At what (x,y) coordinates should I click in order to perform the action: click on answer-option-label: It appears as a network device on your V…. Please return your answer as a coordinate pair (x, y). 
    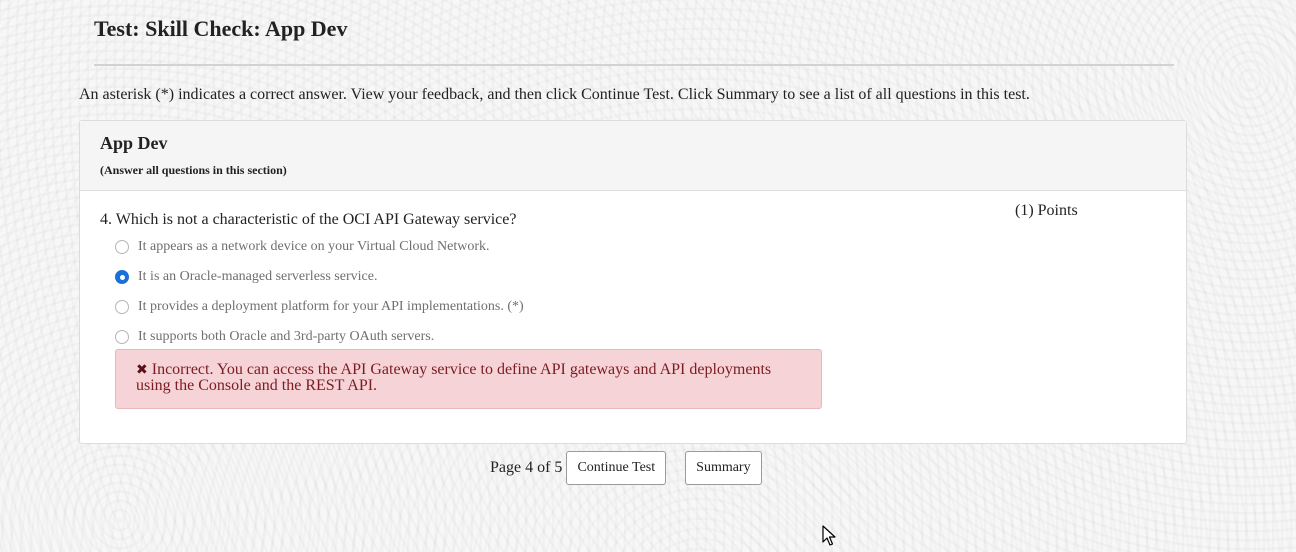
    Looking at the image, I should click on (314, 246).